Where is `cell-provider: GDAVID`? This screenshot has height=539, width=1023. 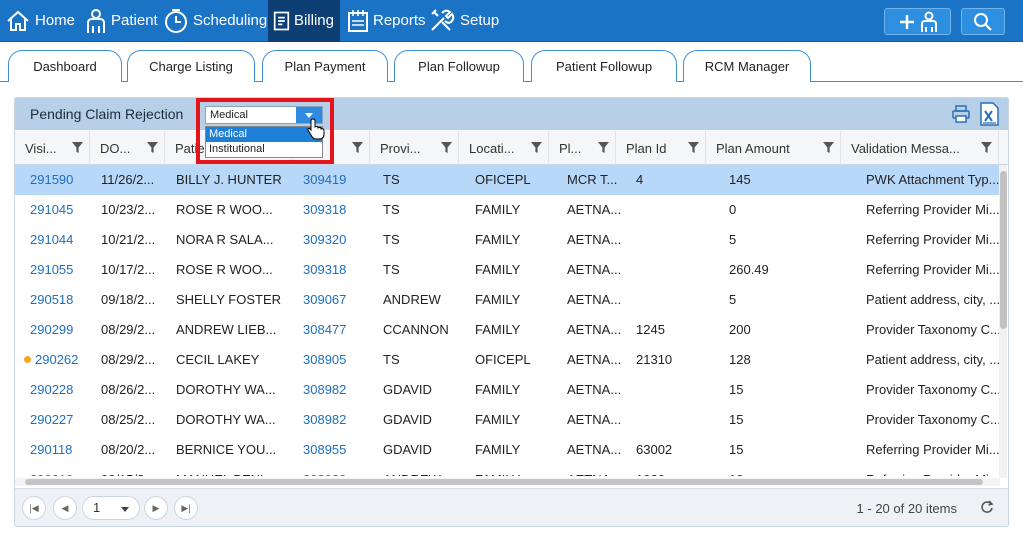 cell-provider: GDAVID is located at coordinates (420, 450).